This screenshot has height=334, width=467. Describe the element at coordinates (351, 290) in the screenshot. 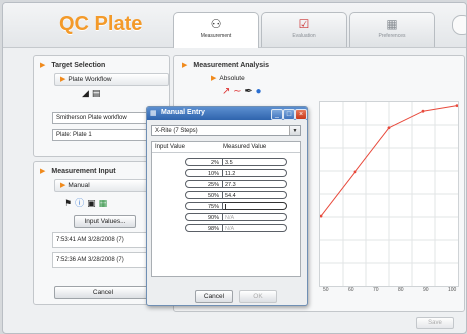

I see `x-tick-label: 60` at that location.